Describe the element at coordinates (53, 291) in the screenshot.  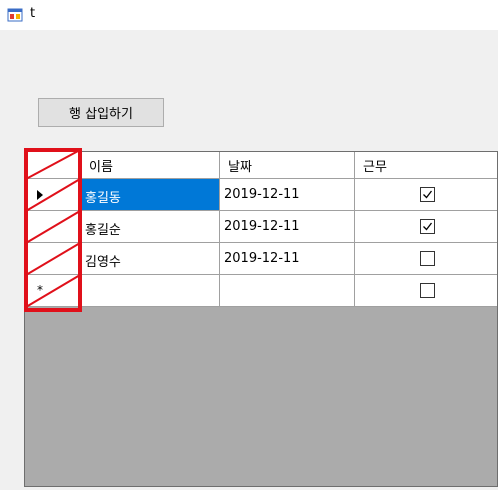
I see `row-header-cell: *` at that location.